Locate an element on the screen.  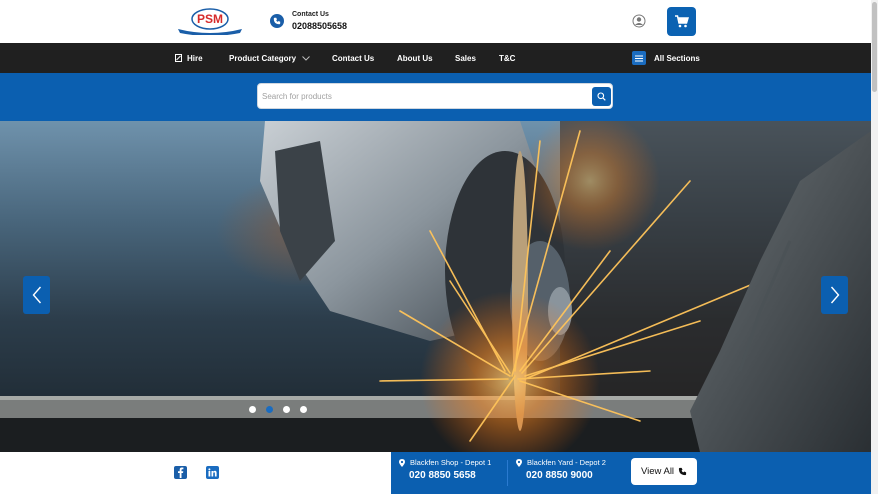
facebook-icon is located at coordinates (180, 472).